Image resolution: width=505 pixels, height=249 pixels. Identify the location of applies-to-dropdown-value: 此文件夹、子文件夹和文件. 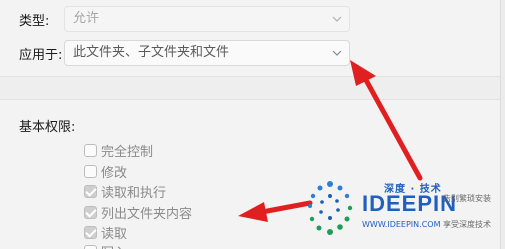
(151, 52).